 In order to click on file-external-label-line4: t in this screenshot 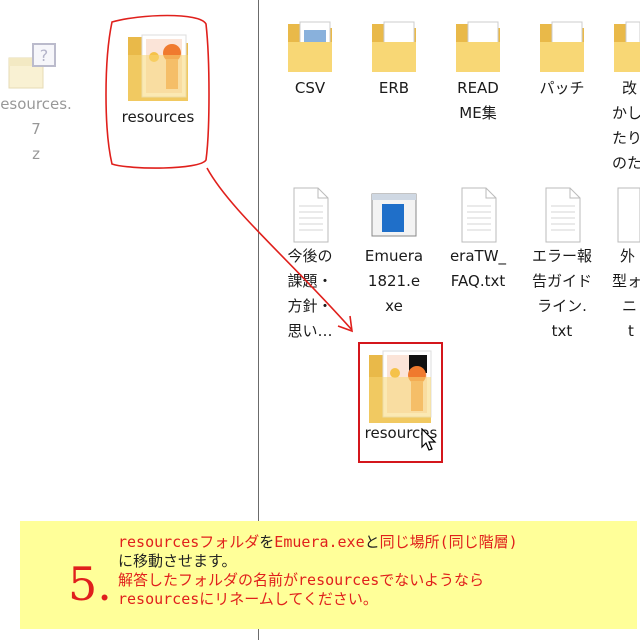, I will do `click(631, 331)`.